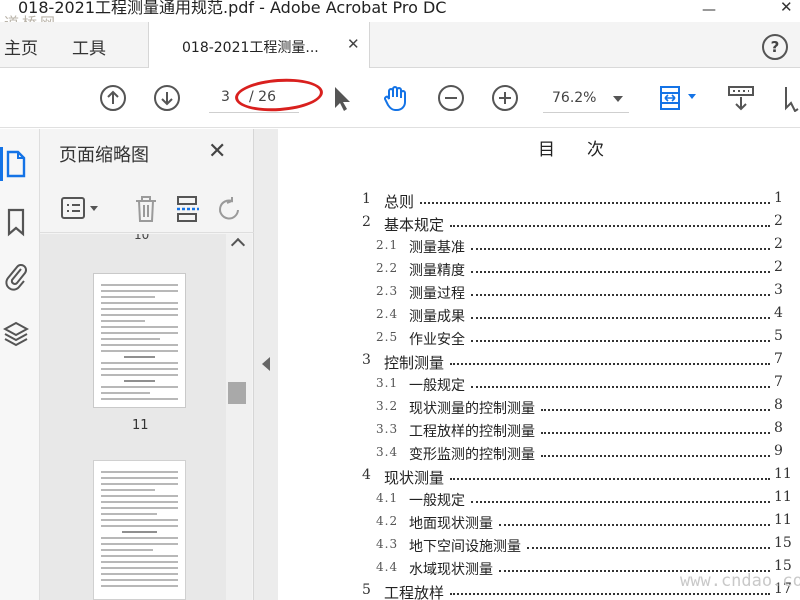 The image size is (800, 600). What do you see at coordinates (387, 291) in the screenshot?
I see `toc-number: 2.3` at bounding box center [387, 291].